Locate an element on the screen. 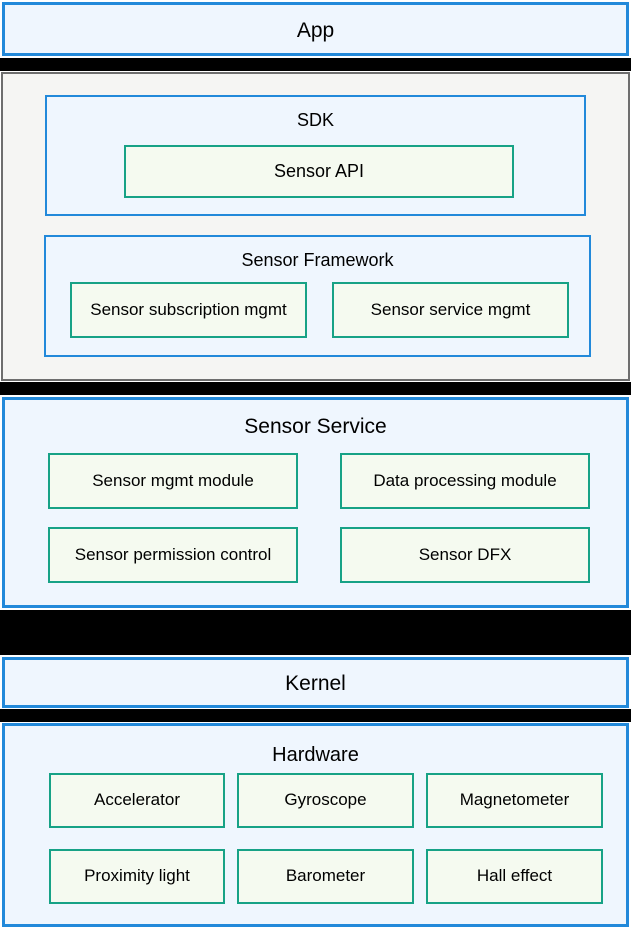 The image size is (631, 929). module-sensor-api-label: Sensor API is located at coordinates (319, 170).